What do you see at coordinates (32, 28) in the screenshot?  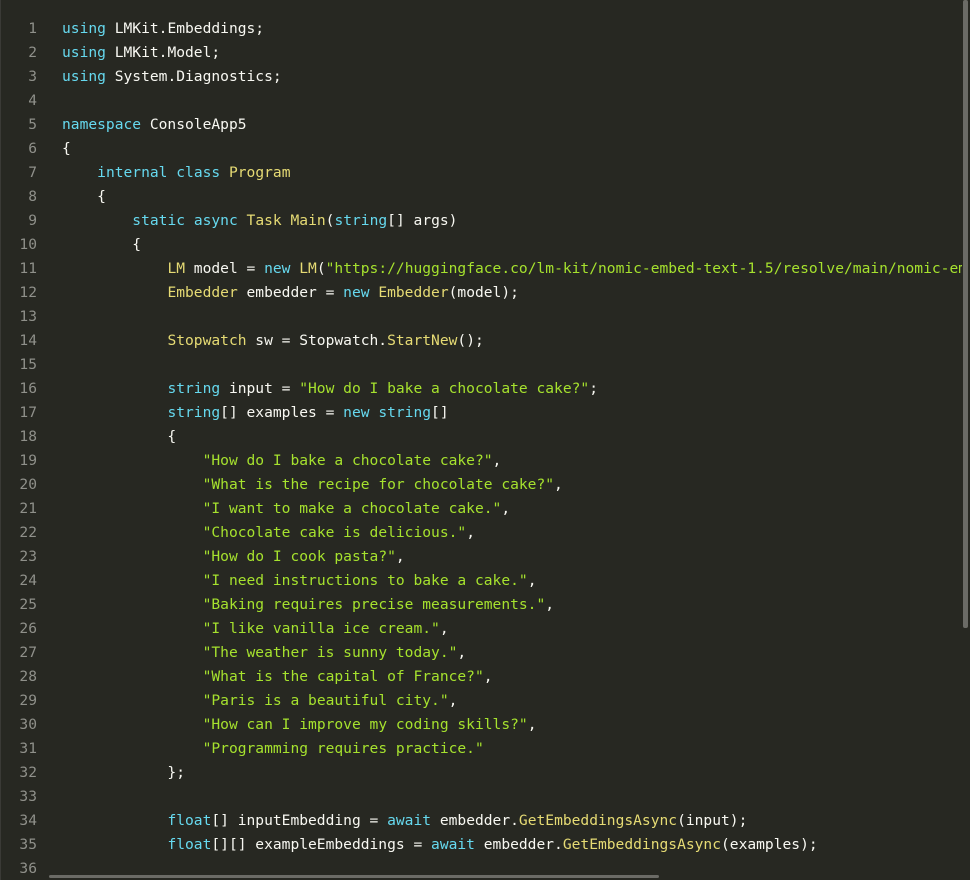 I see `line-number: 1` at bounding box center [32, 28].